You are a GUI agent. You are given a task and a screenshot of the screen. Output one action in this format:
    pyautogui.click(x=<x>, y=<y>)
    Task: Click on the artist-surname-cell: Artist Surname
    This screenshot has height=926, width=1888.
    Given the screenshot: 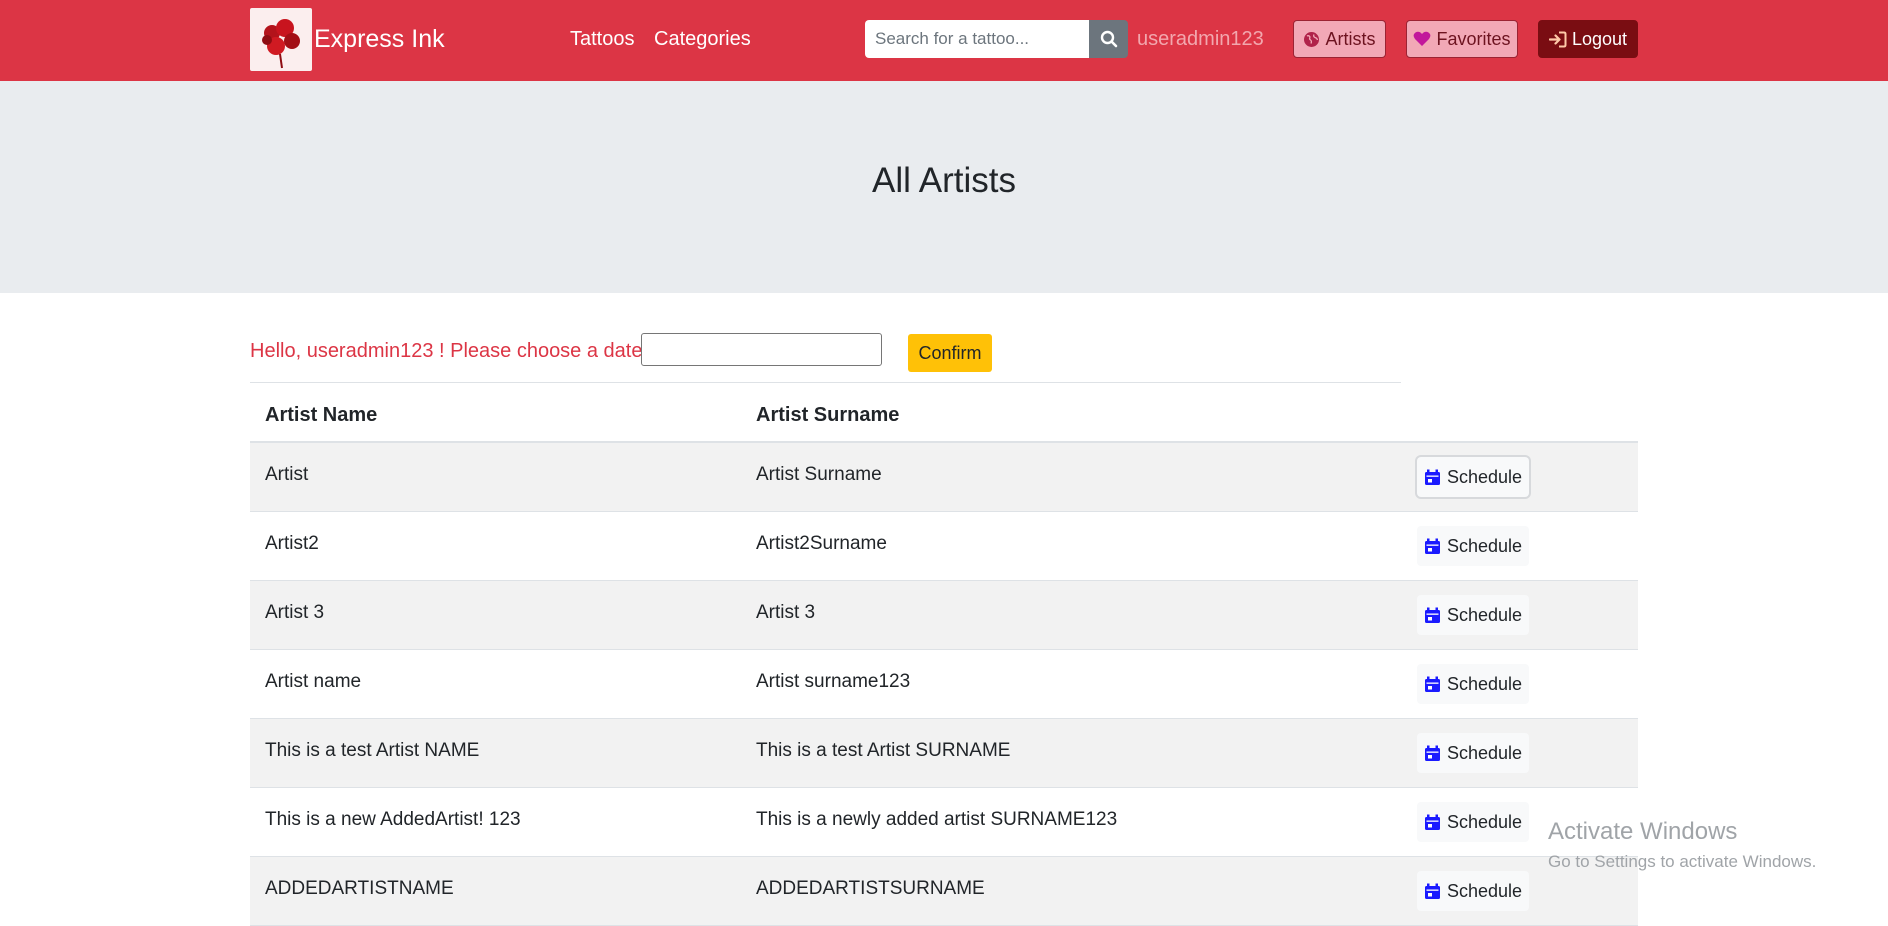 What is the action you would take?
    pyautogui.click(x=819, y=474)
    